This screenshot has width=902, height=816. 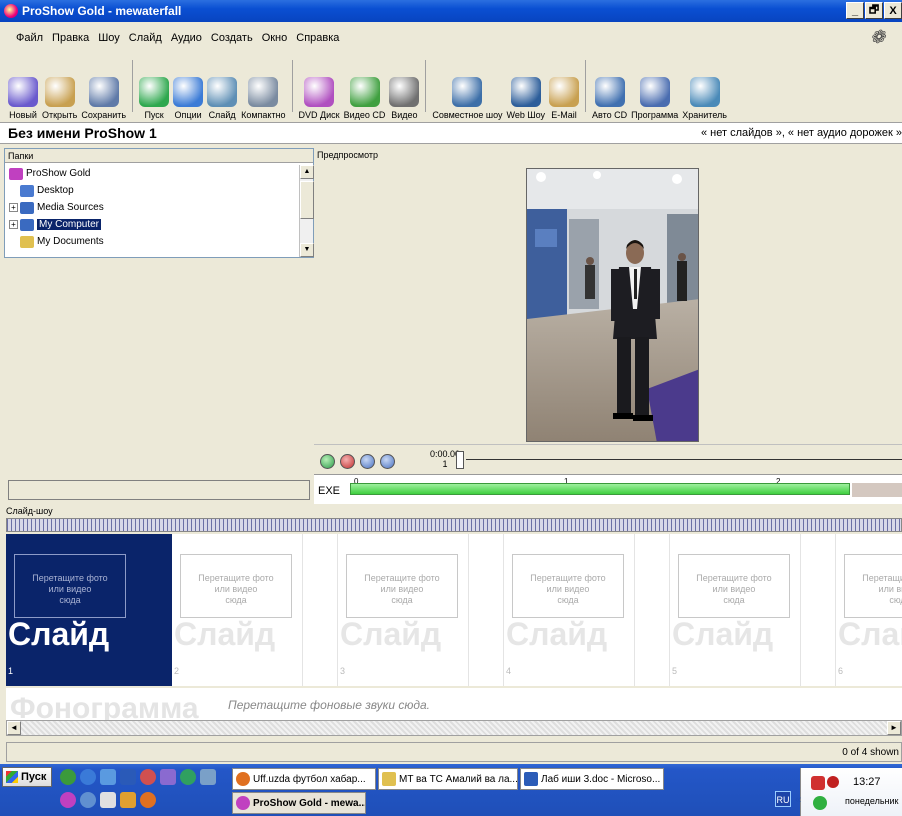 I want to click on menu-audio: Аудио, so click(x=186, y=38).